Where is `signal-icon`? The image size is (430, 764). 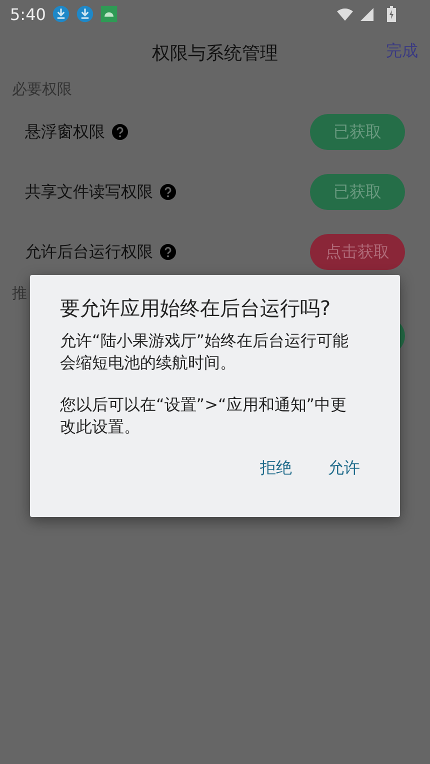 signal-icon is located at coordinates (367, 14).